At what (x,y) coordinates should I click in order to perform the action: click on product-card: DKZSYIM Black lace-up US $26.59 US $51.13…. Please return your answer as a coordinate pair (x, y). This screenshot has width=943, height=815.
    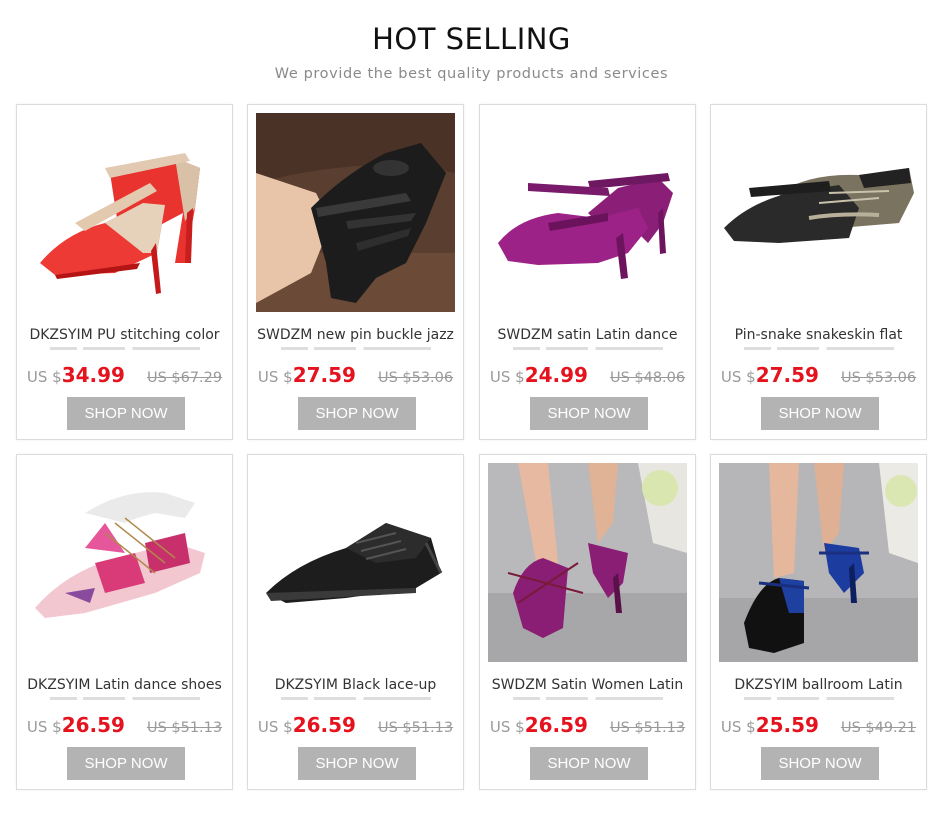
    Looking at the image, I should click on (355, 622).